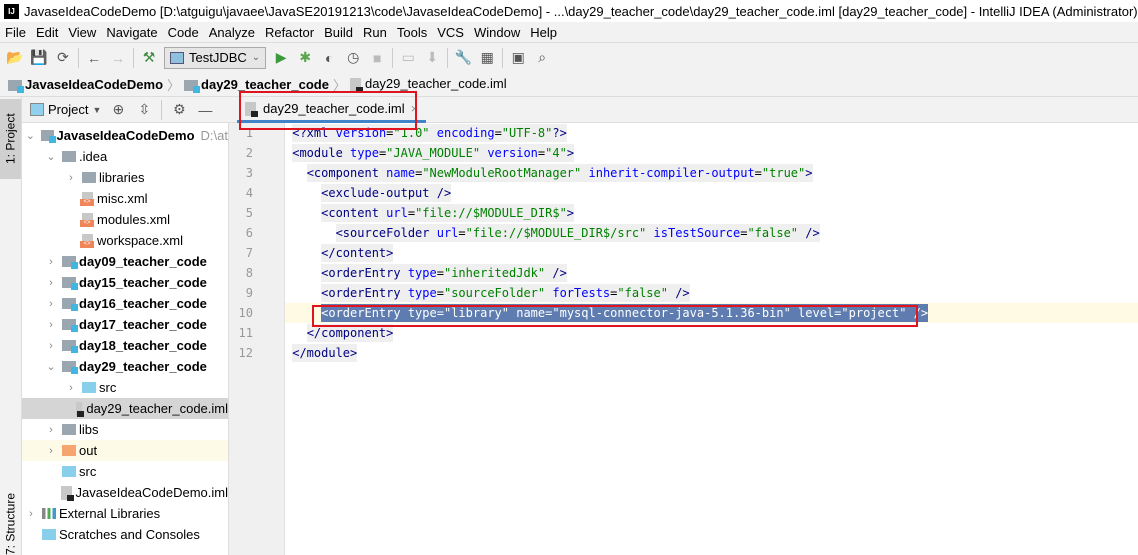  Describe the element at coordinates (149, 58) in the screenshot. I see `build-hammer-icon: ⚒` at that location.